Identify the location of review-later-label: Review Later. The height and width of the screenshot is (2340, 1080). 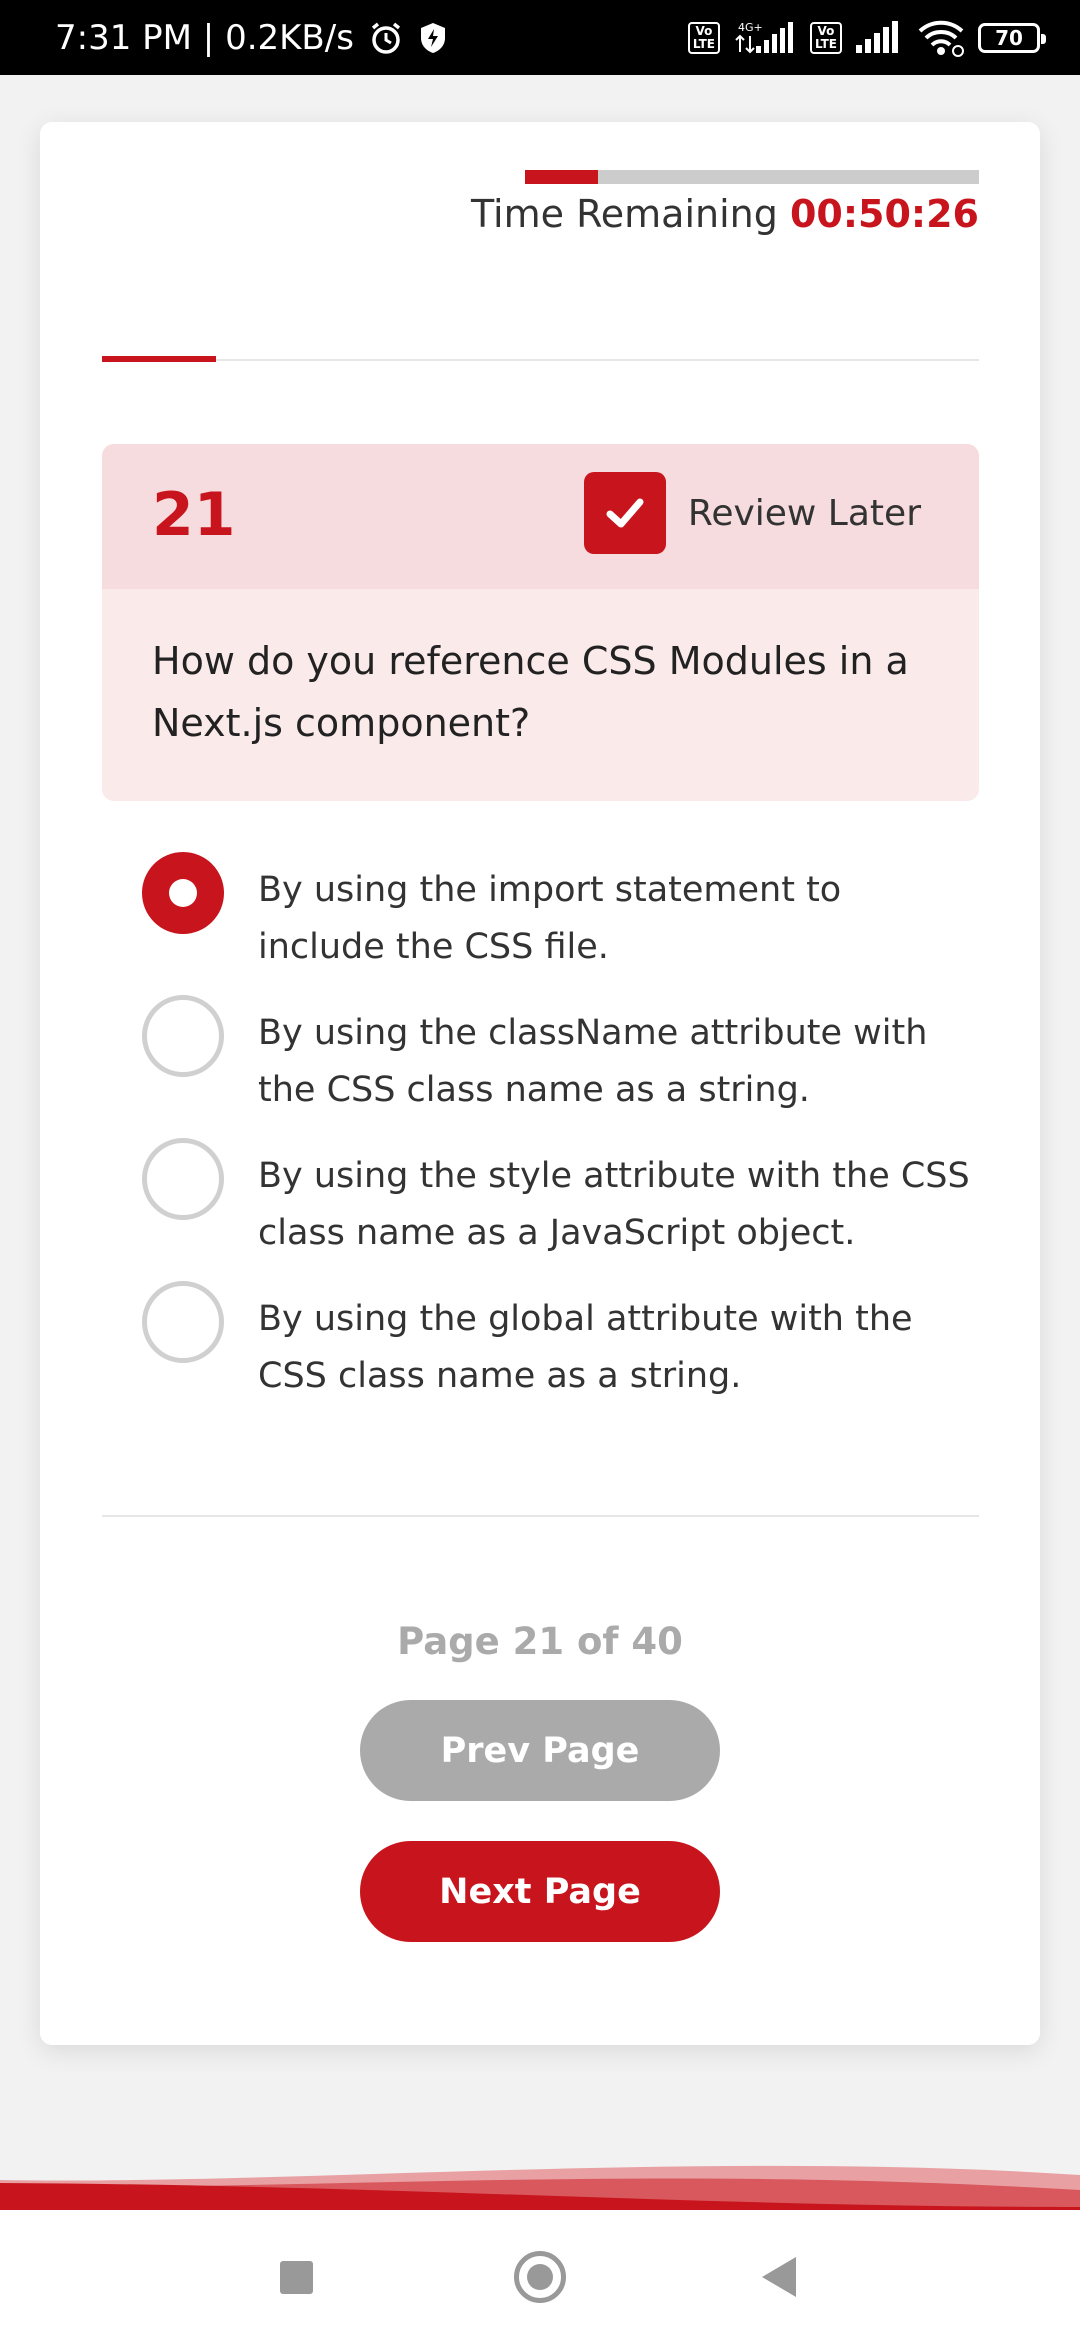
(804, 513).